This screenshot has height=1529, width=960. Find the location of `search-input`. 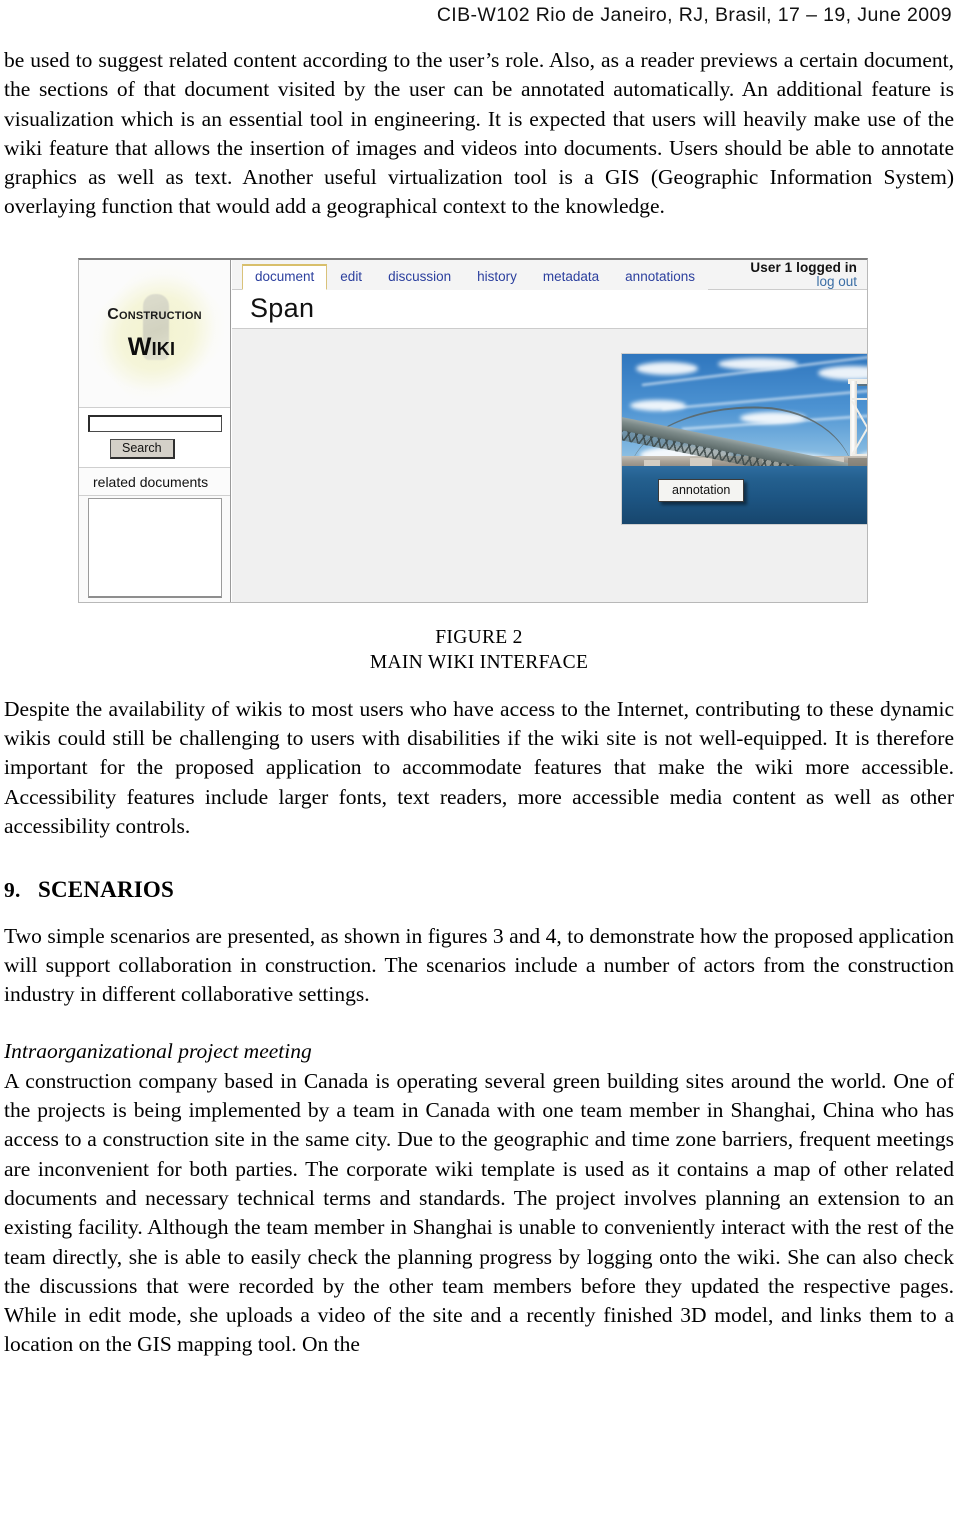

search-input is located at coordinates (155, 423).